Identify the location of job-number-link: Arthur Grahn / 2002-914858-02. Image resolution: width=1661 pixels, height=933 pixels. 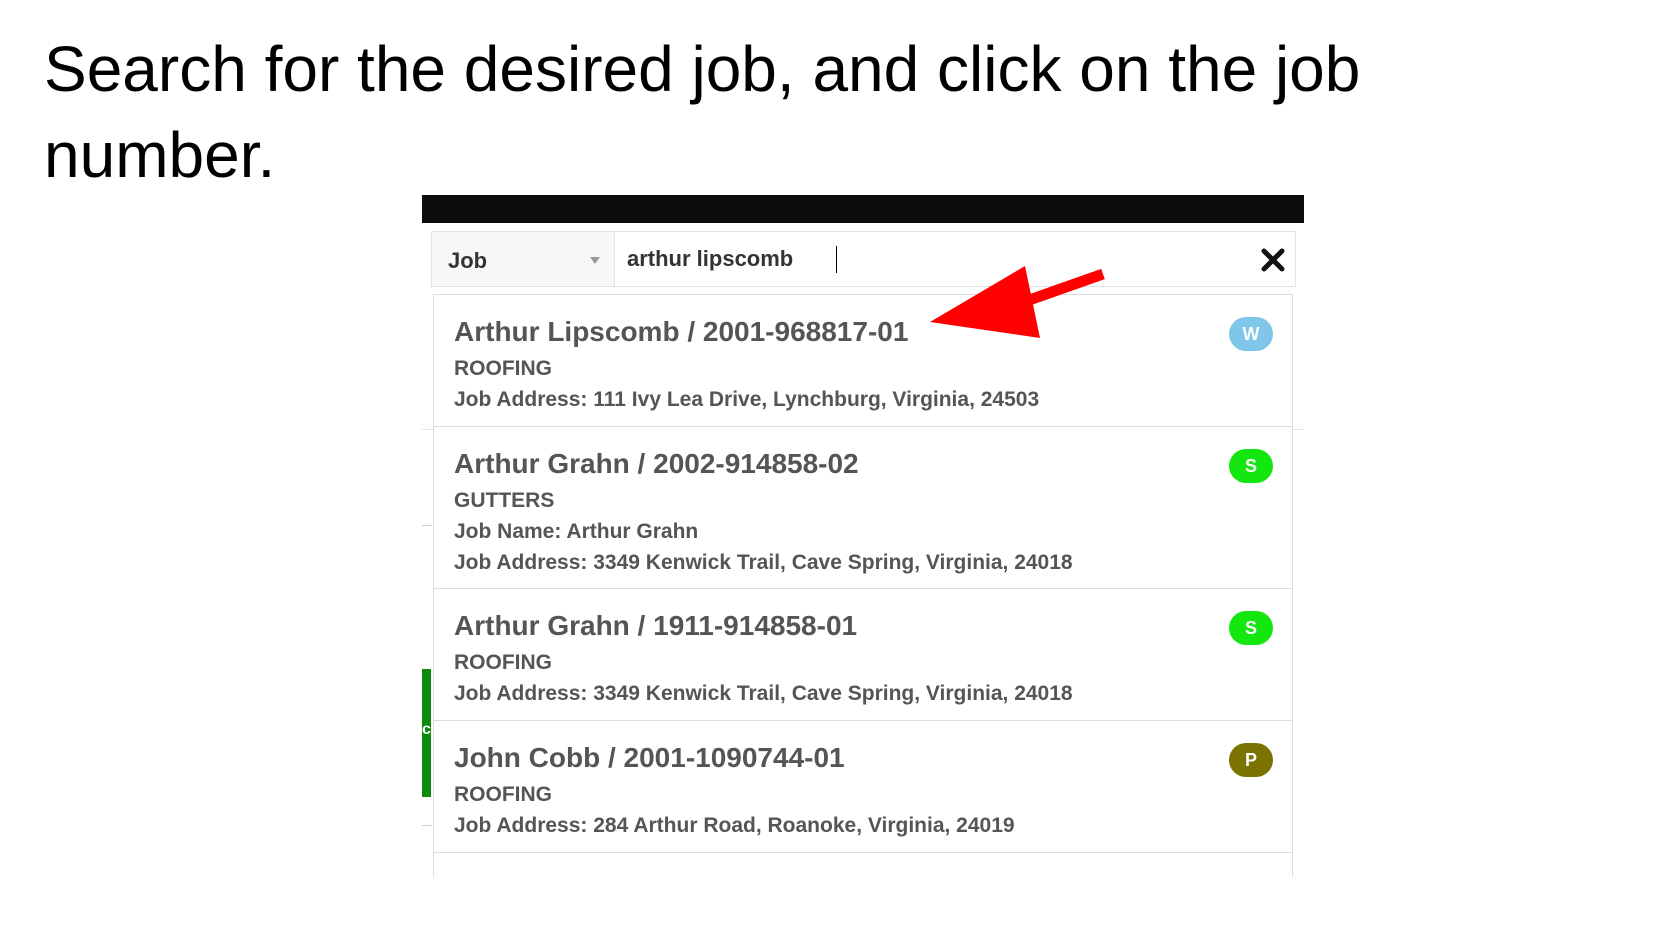
(656, 464).